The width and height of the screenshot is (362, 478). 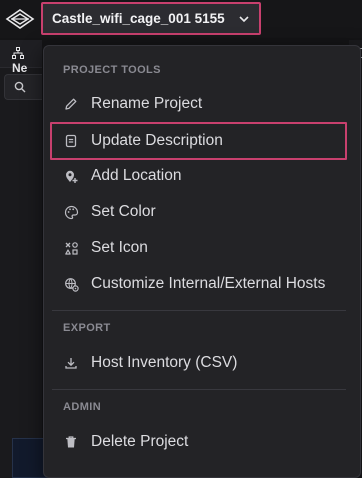 I want to click on document-icon, so click(x=71, y=141).